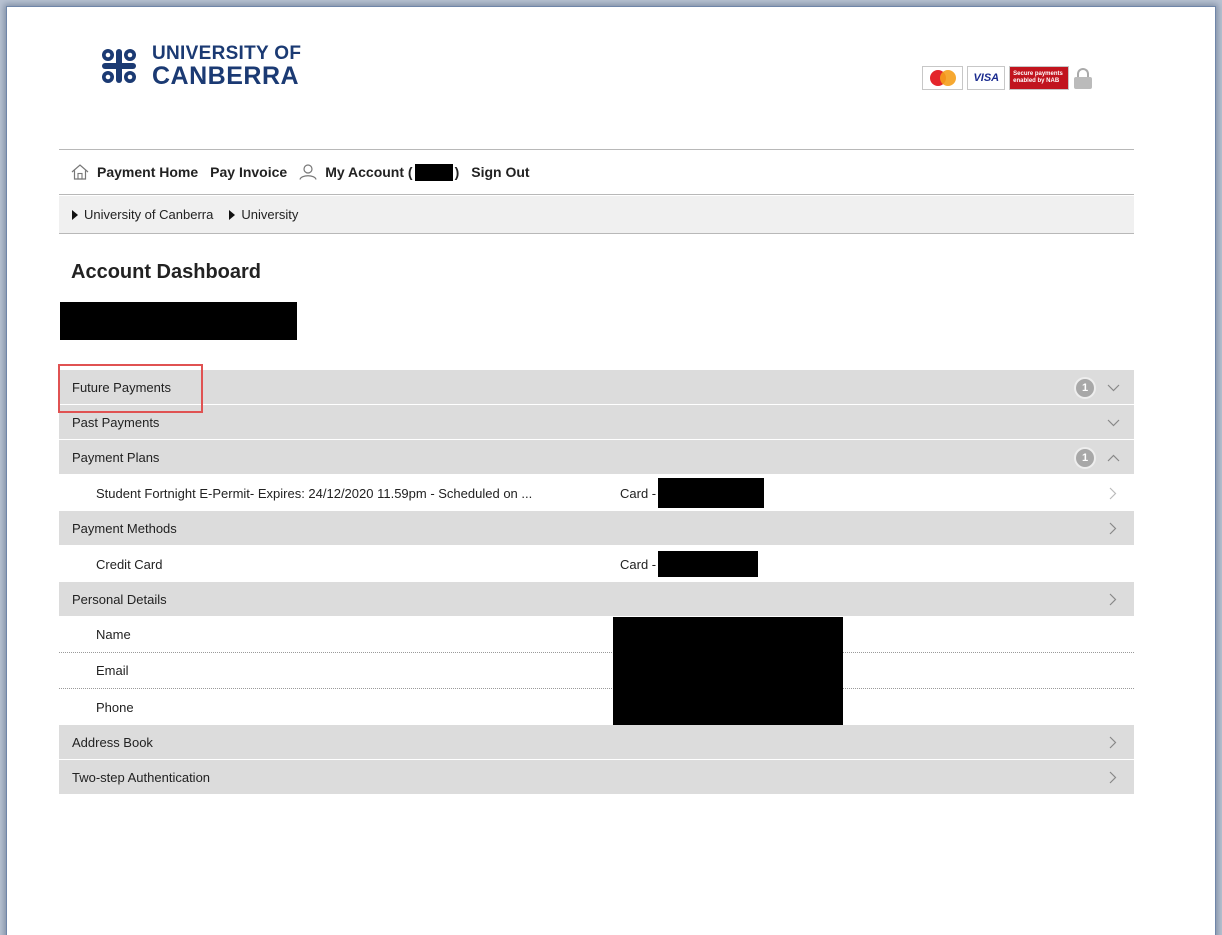 This screenshot has width=1222, height=935. I want to click on field-label: Name, so click(113, 634).